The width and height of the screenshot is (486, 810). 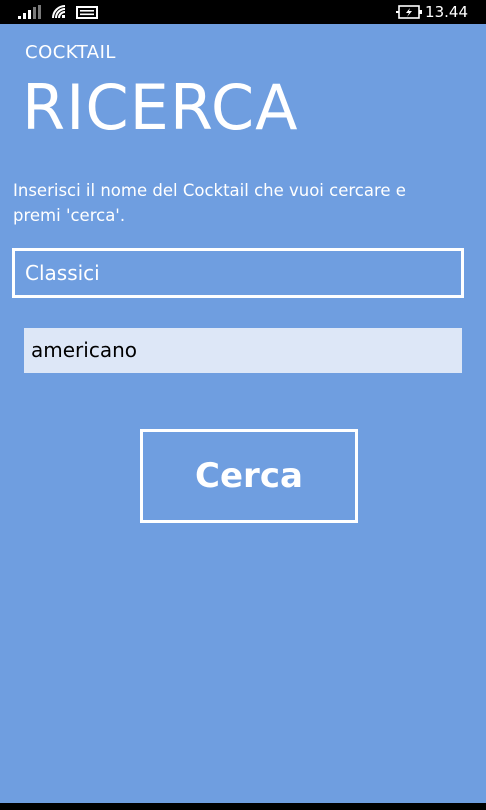 What do you see at coordinates (243, 350) in the screenshot?
I see `cocktail-search-input: americano` at bounding box center [243, 350].